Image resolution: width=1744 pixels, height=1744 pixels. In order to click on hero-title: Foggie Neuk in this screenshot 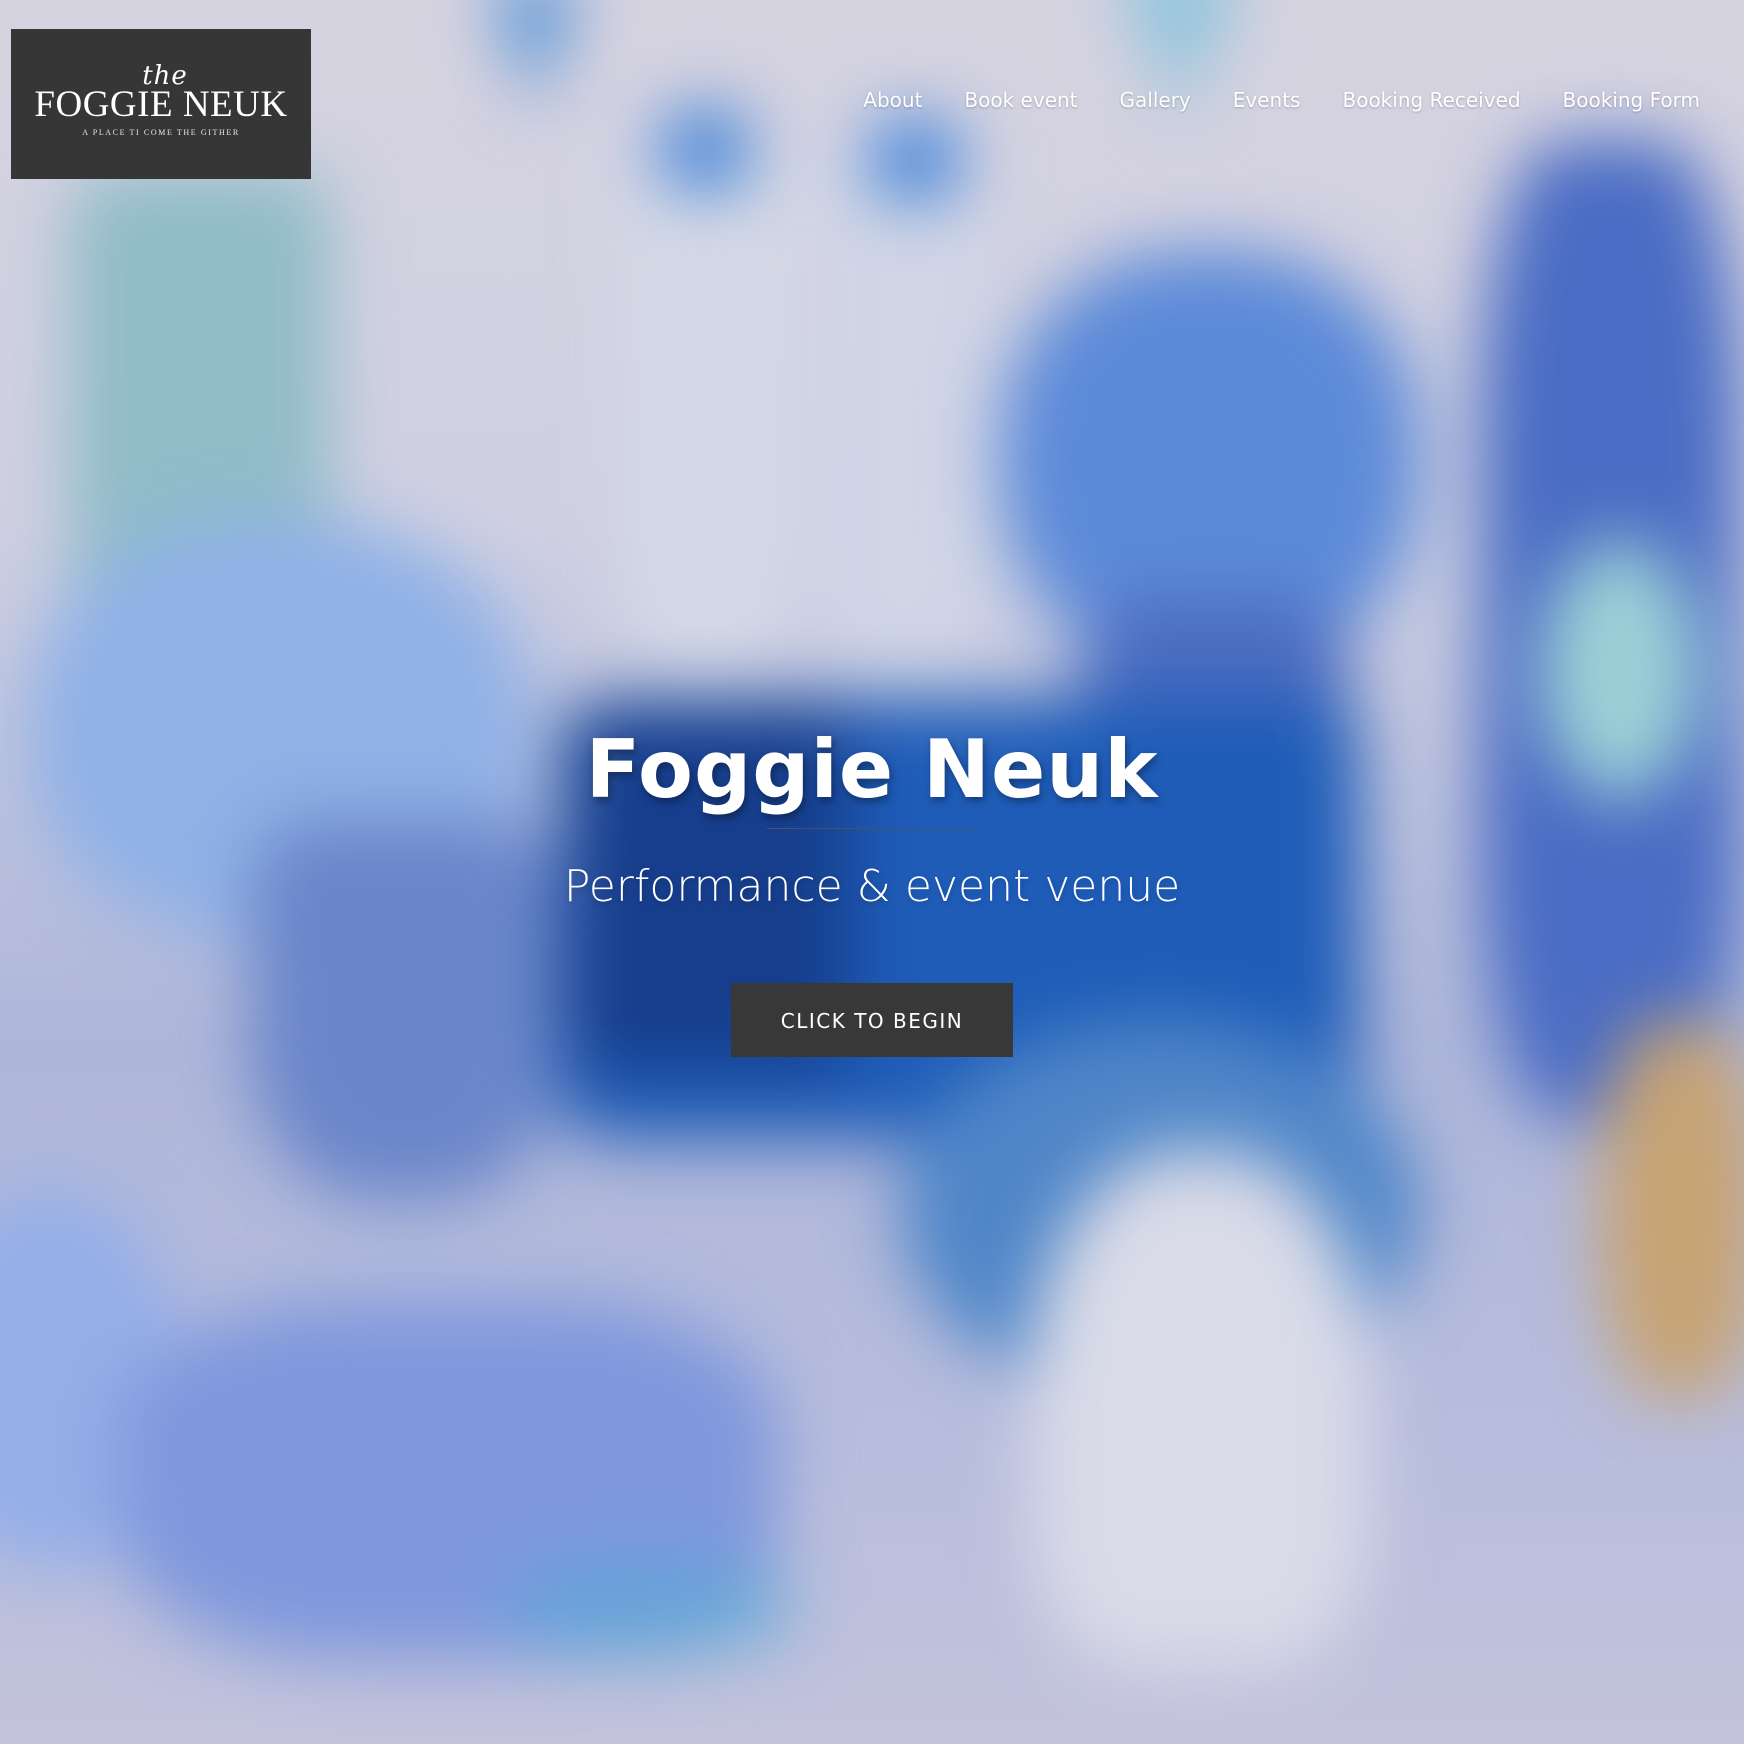, I will do `click(872, 769)`.